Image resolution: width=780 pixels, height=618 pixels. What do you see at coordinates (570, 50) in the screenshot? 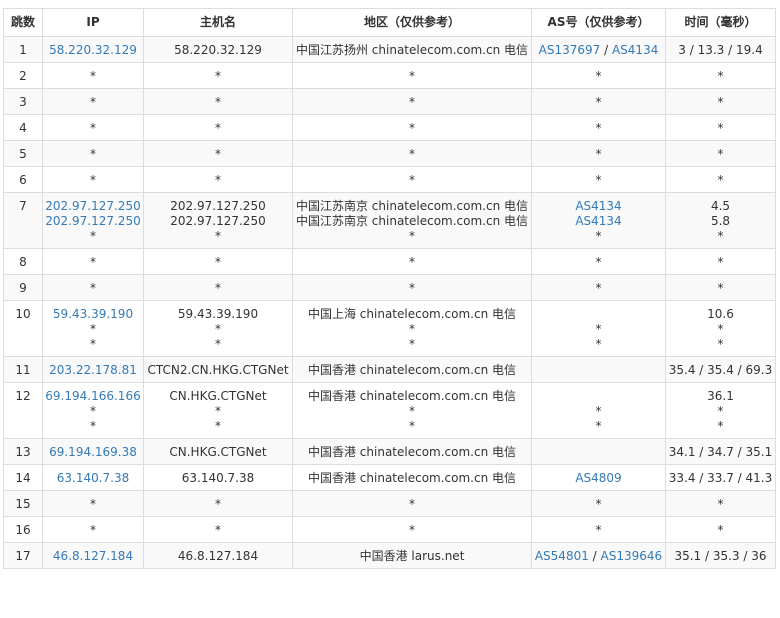
I see `as-link: AS137697` at bounding box center [570, 50].